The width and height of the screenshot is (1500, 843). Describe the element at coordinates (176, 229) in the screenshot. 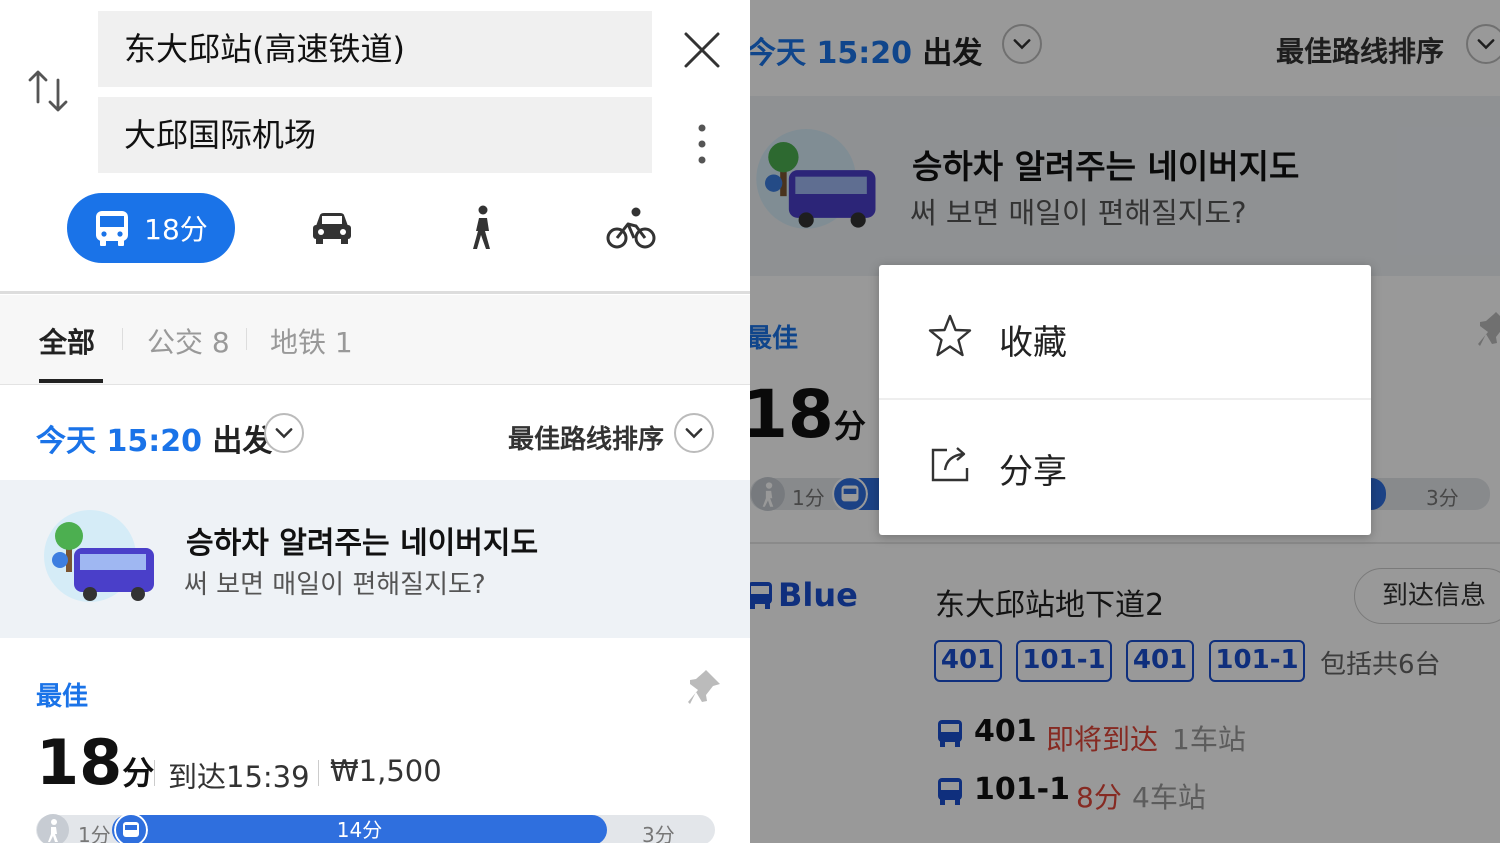

I see `transit-duration: 18分` at that location.